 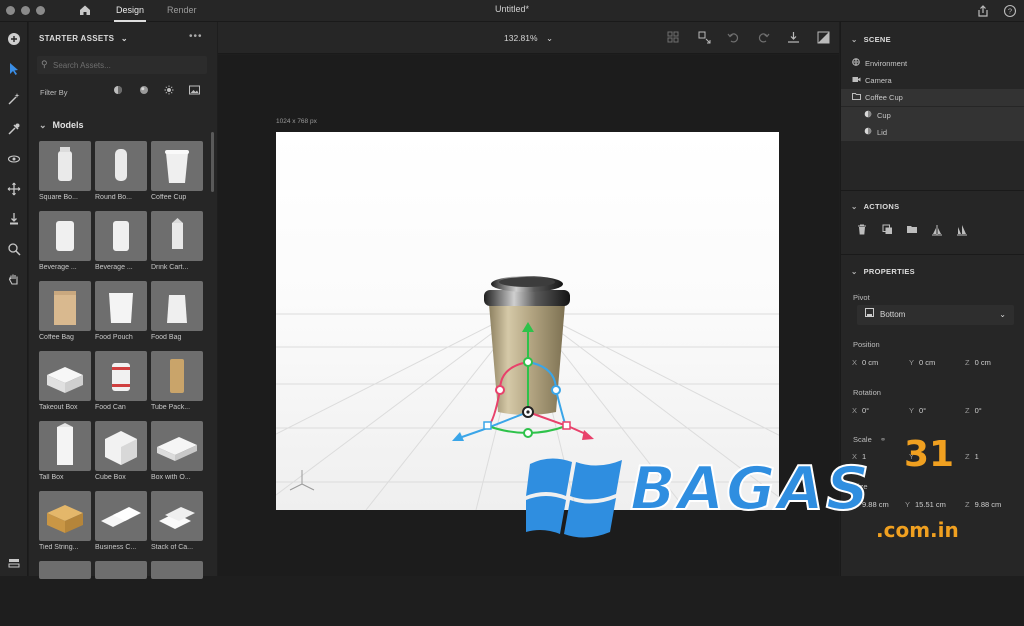 I want to click on scene-header: ⌄ SCENE, so click(x=871, y=39).